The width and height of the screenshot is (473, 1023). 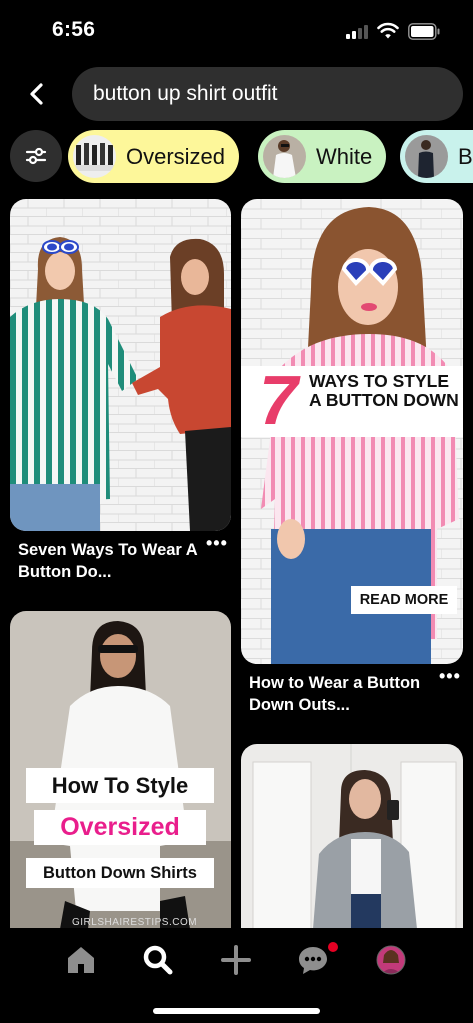 I want to click on search-query: button up shirt outfit, so click(x=185, y=93).